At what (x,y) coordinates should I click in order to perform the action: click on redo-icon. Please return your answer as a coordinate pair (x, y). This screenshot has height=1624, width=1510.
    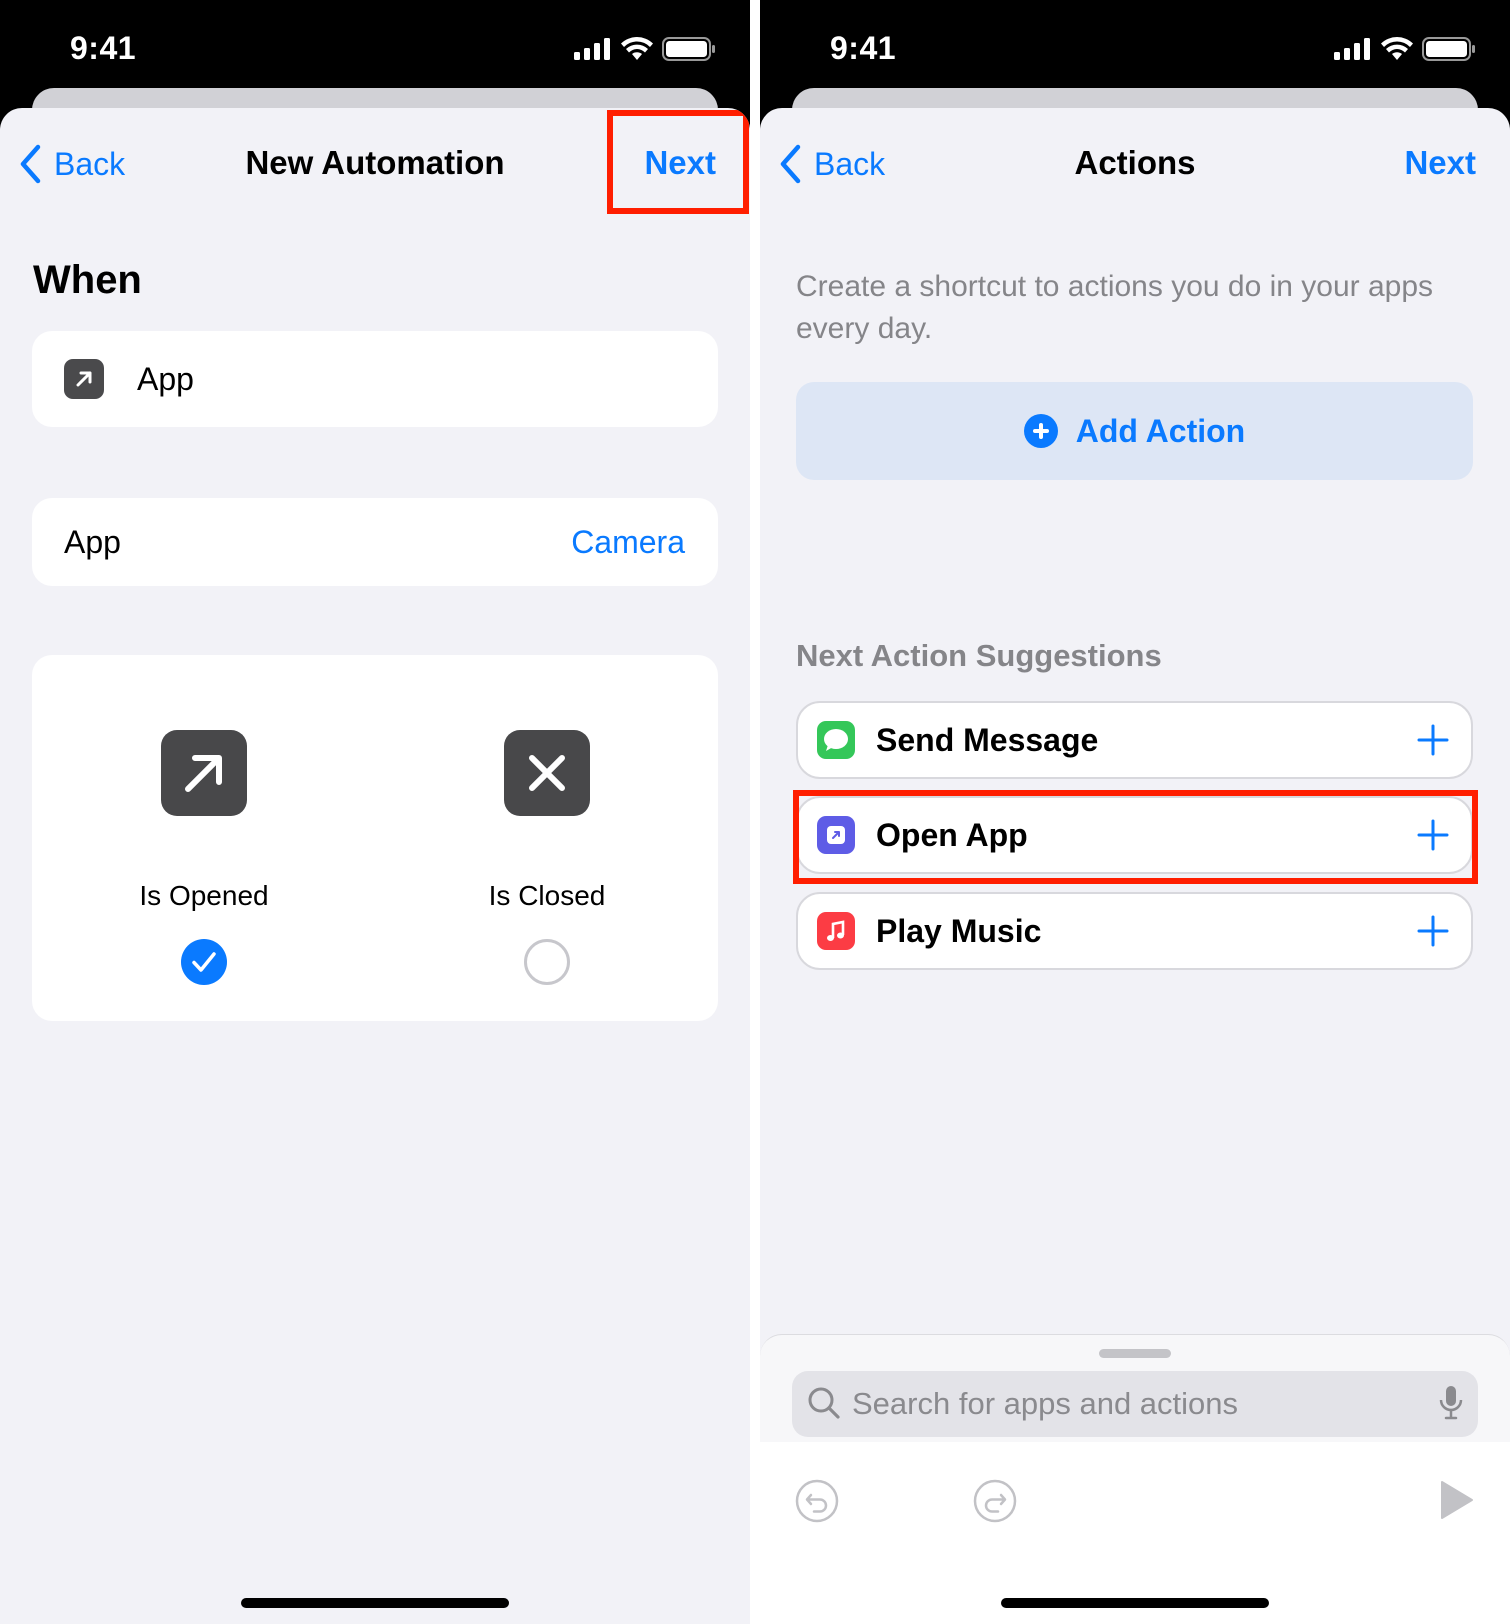
    Looking at the image, I should click on (995, 1501).